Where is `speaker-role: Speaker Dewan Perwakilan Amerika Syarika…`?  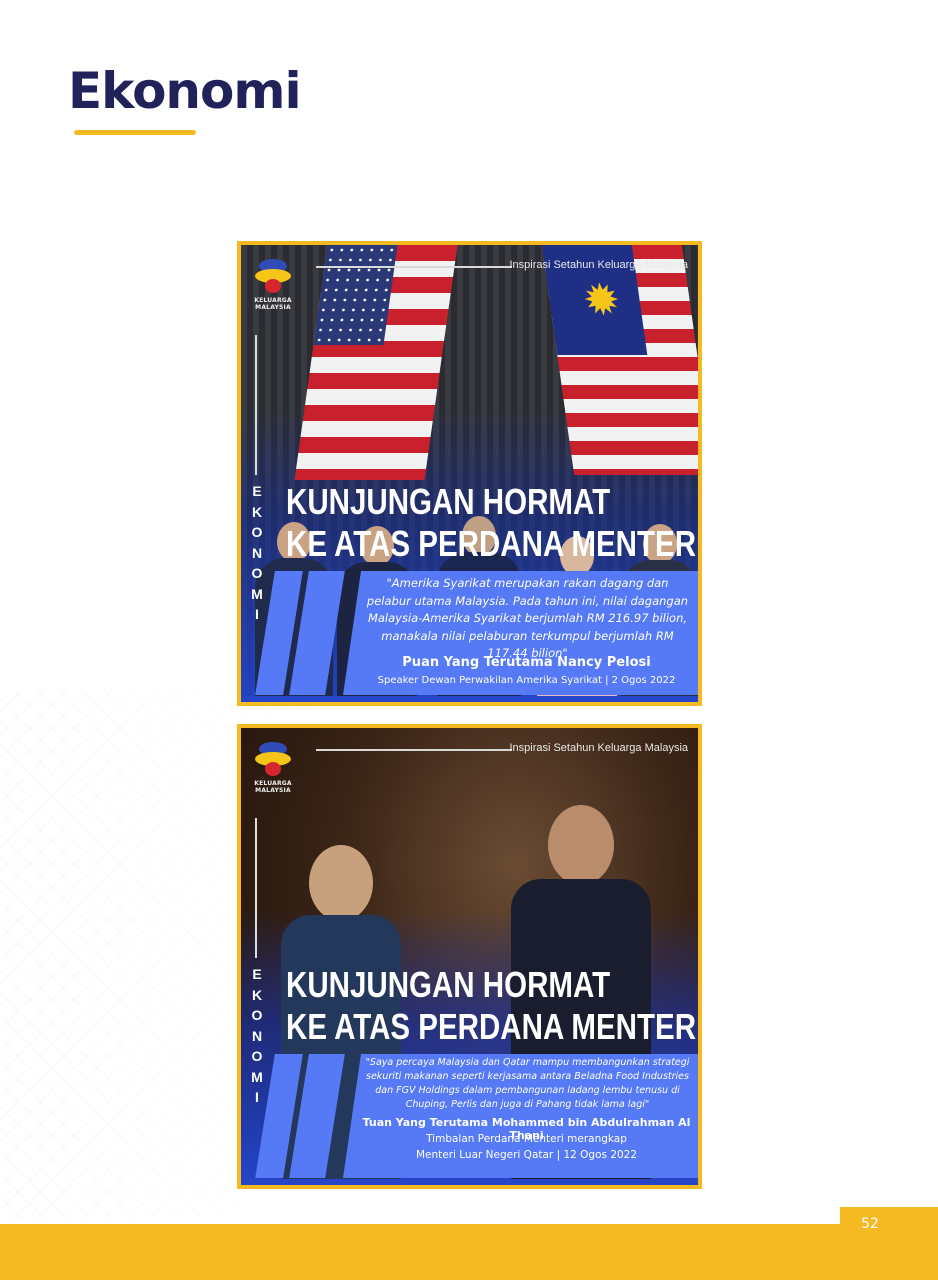
speaker-role: Speaker Dewan Perwakilan Amerika Syarika… is located at coordinates (526, 680).